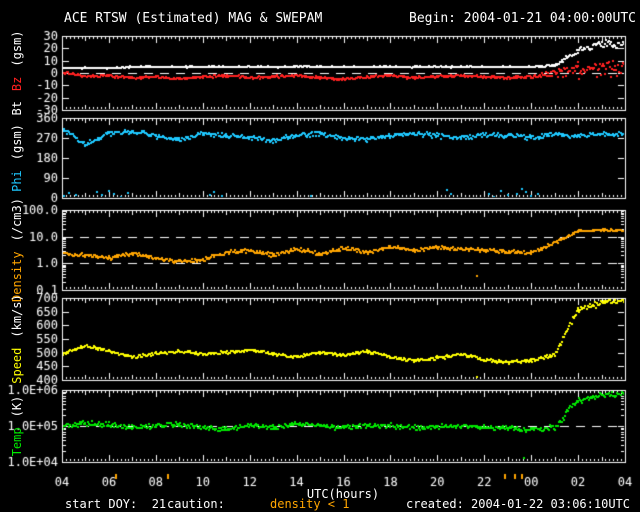 Image resolution: width=640 pixels, height=512 pixels. What do you see at coordinates (17, 365) in the screenshot?
I see `speed-label: Speed` at bounding box center [17, 365].